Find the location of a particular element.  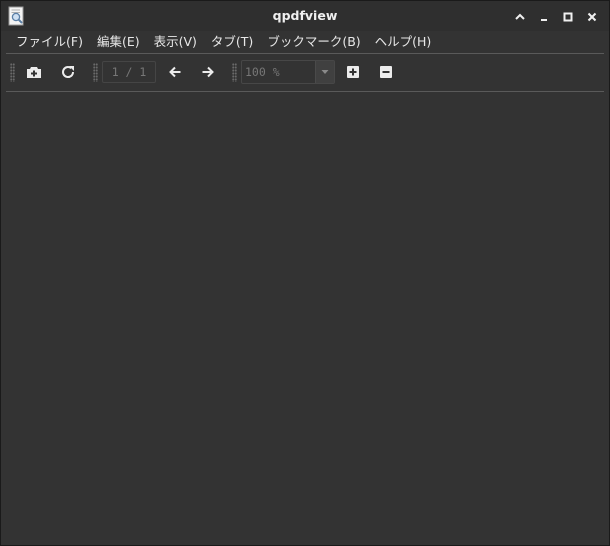

maximize-icon is located at coordinates (568, 17).